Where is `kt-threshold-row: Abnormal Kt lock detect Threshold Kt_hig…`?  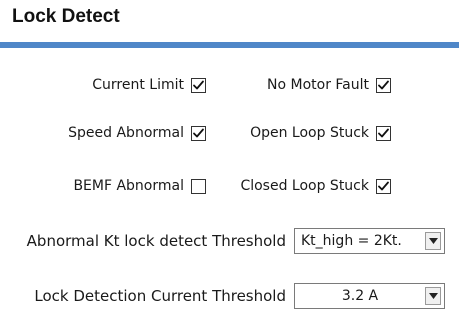 kt-threshold-row: Abnormal Kt lock detect Threshold Kt_hig… is located at coordinates (236, 241).